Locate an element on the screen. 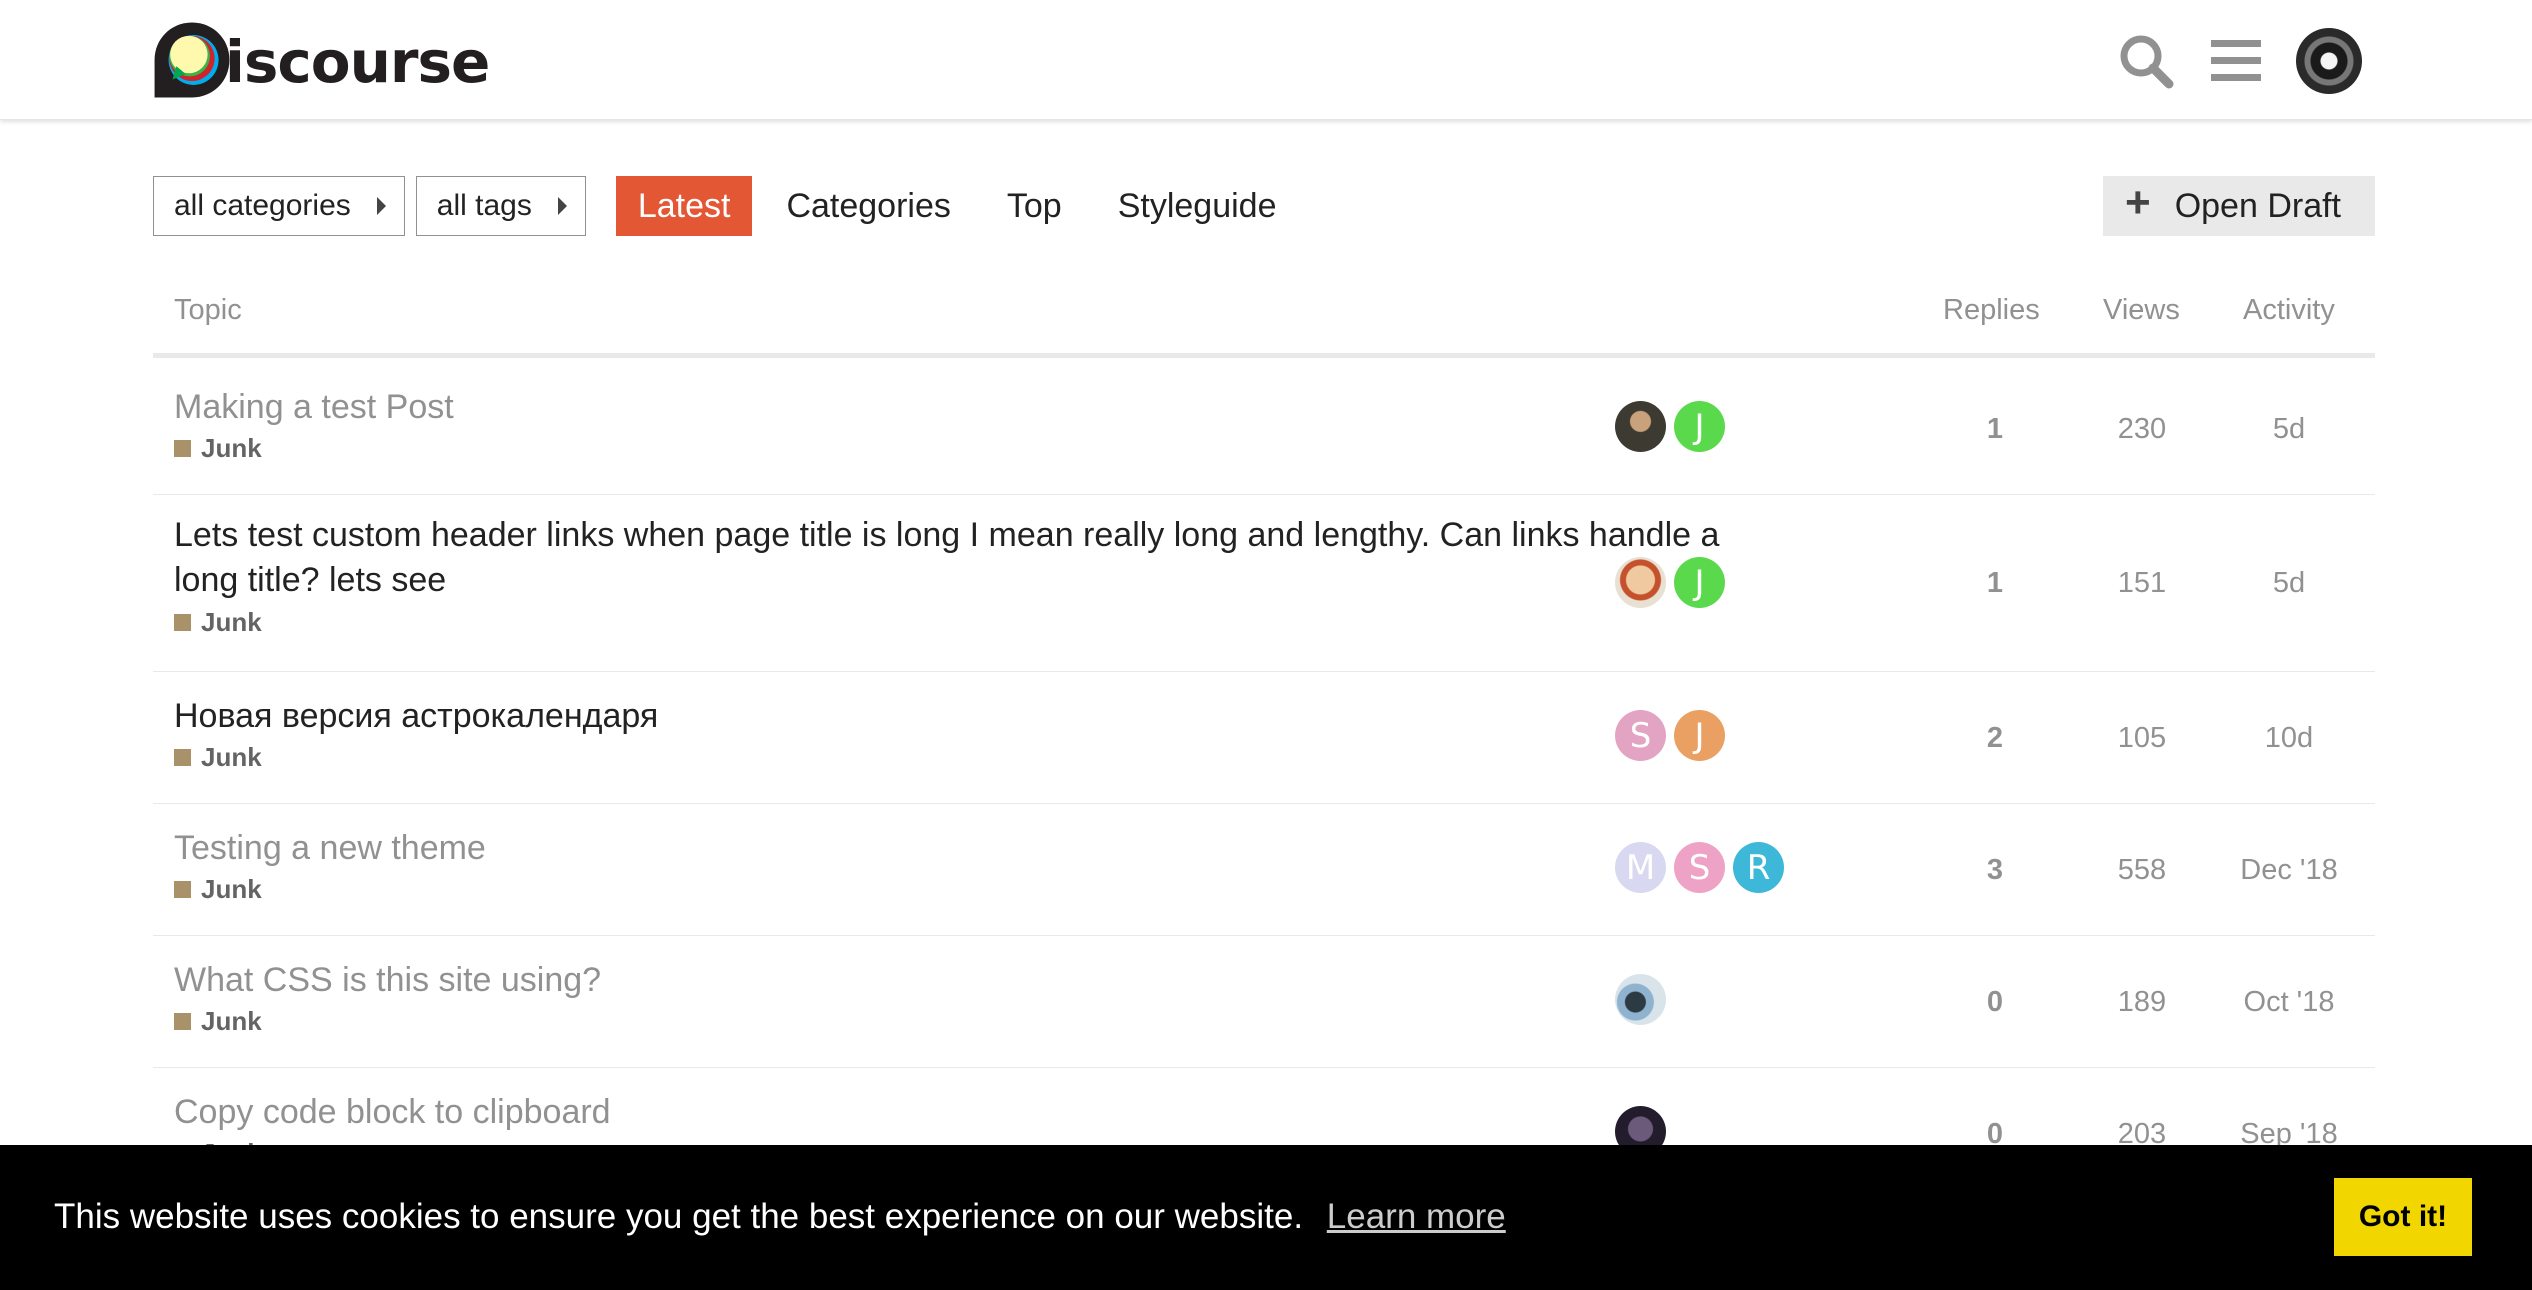 Image resolution: width=2532 pixels, height=1290 pixels. topic-title: Новая версия астрокалендаря is located at coordinates (954, 716).